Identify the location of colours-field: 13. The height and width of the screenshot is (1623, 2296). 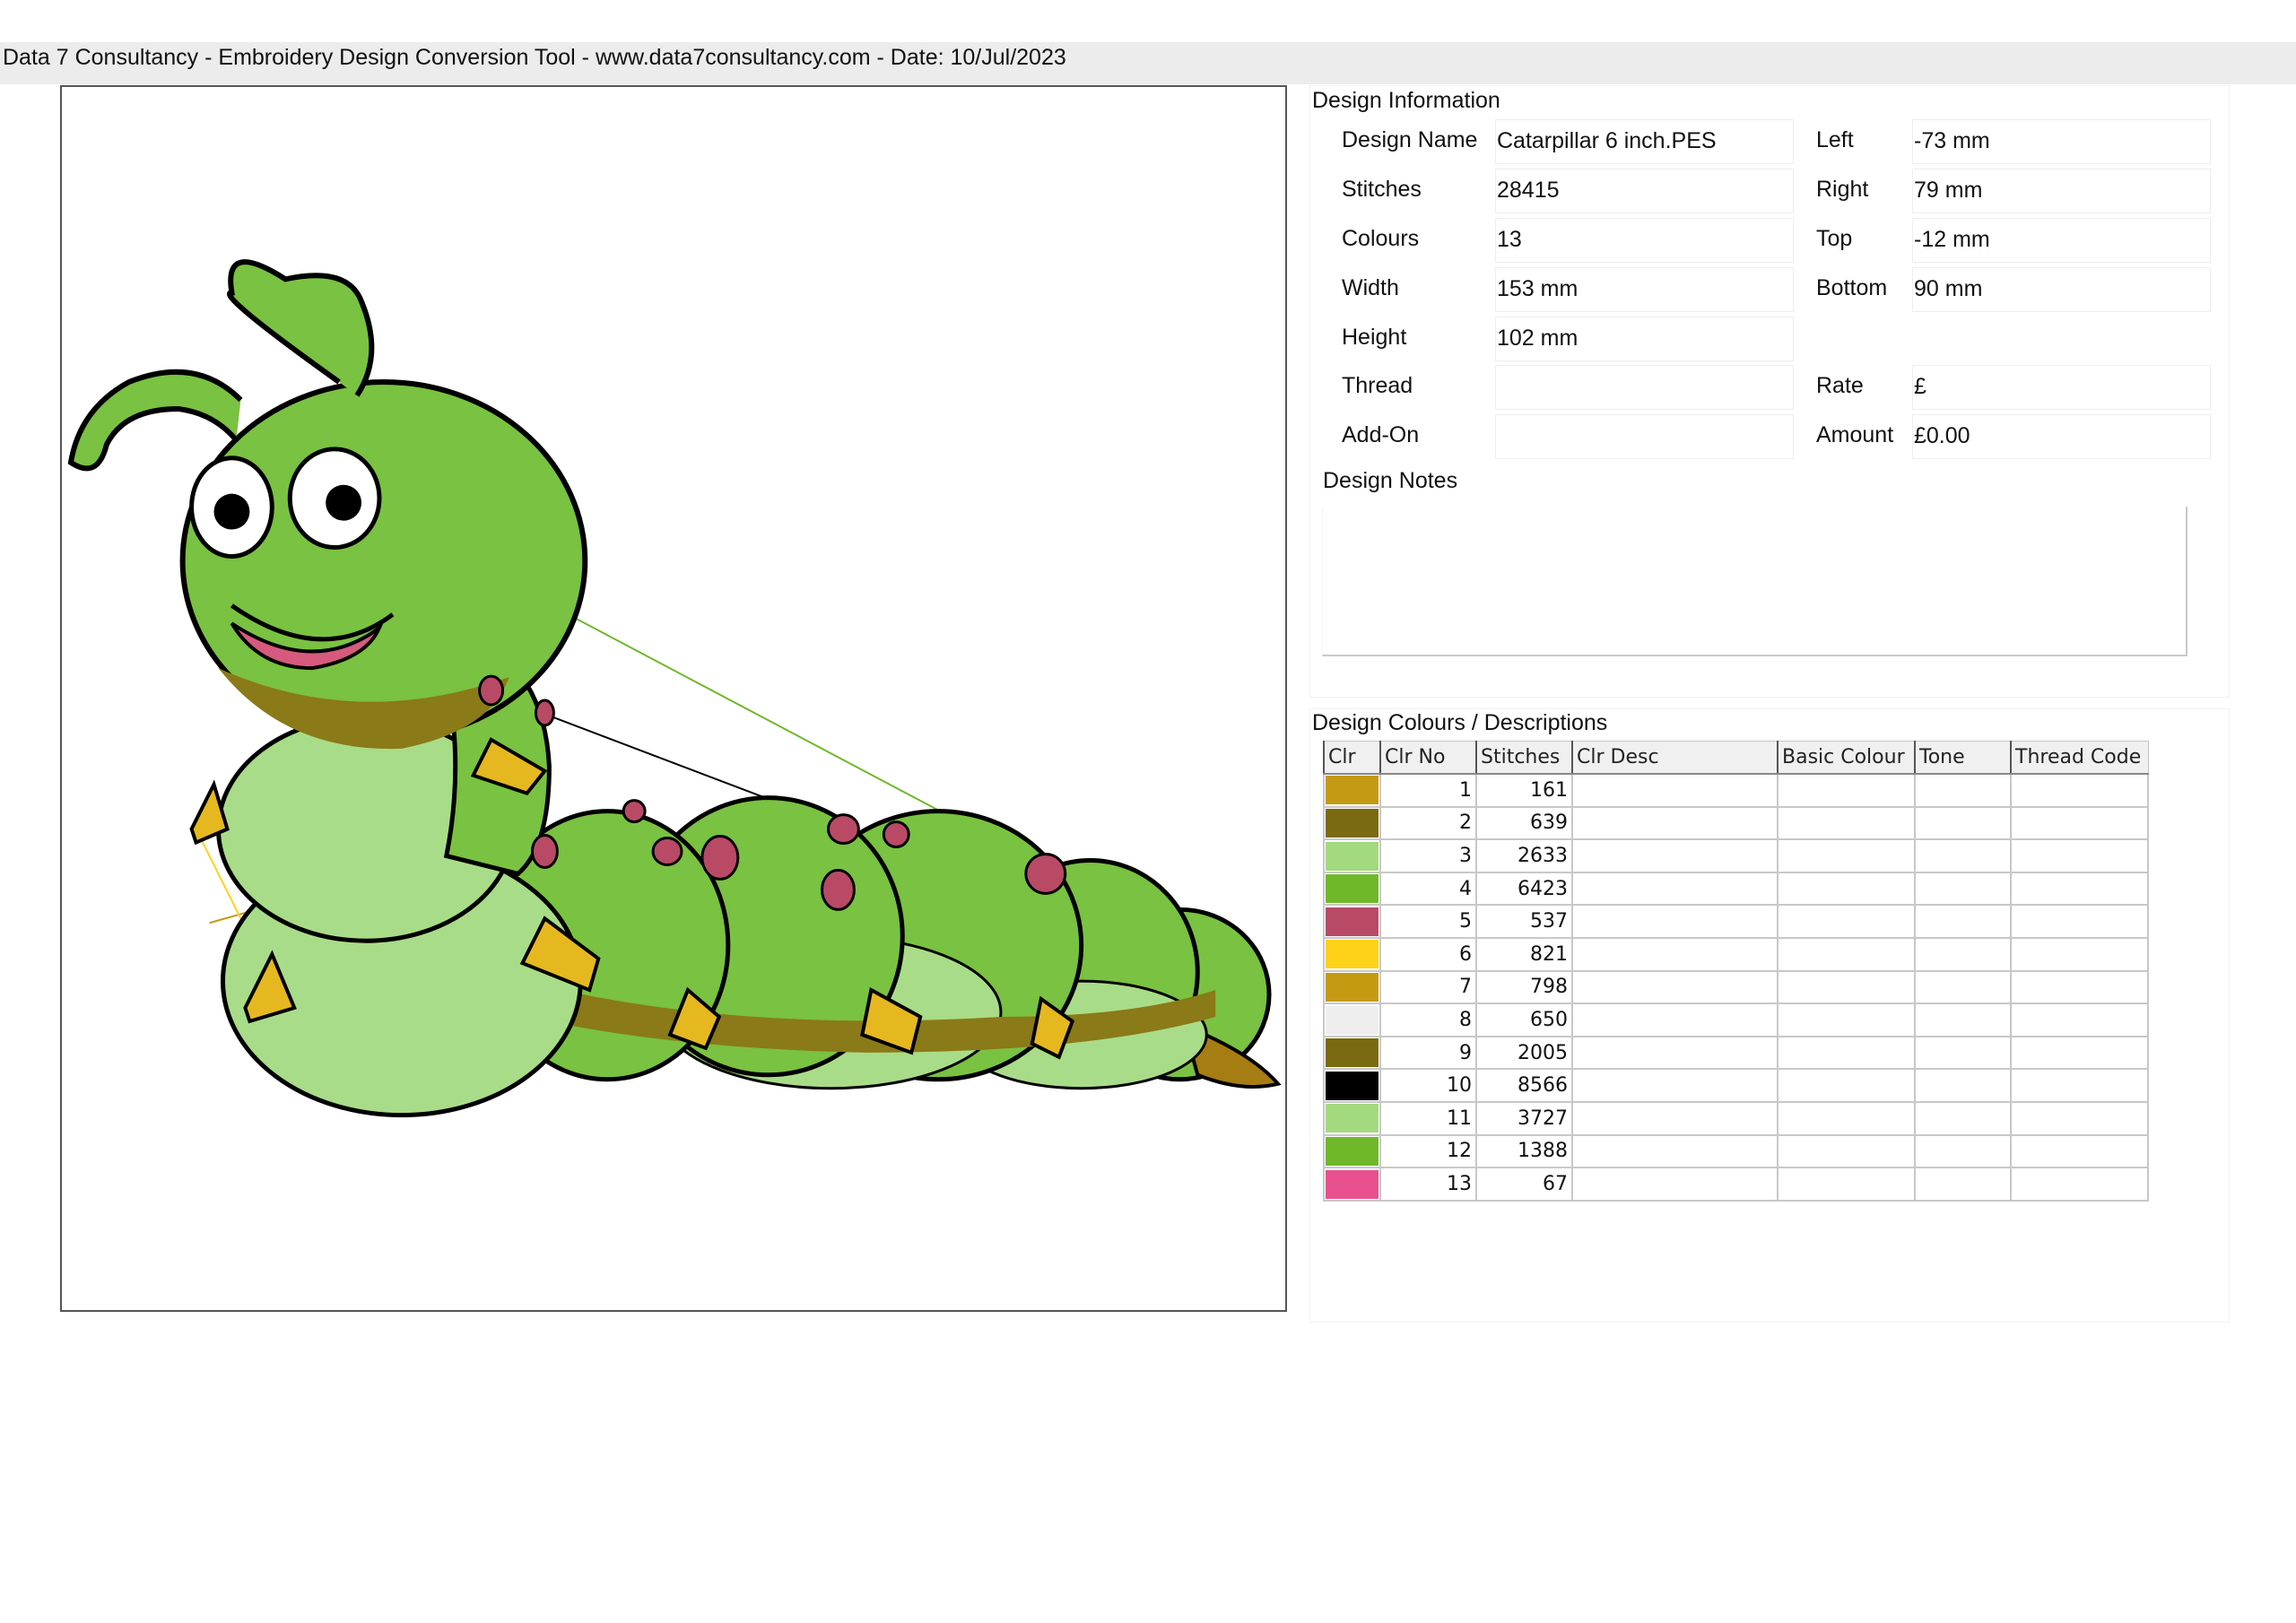
(1644, 240).